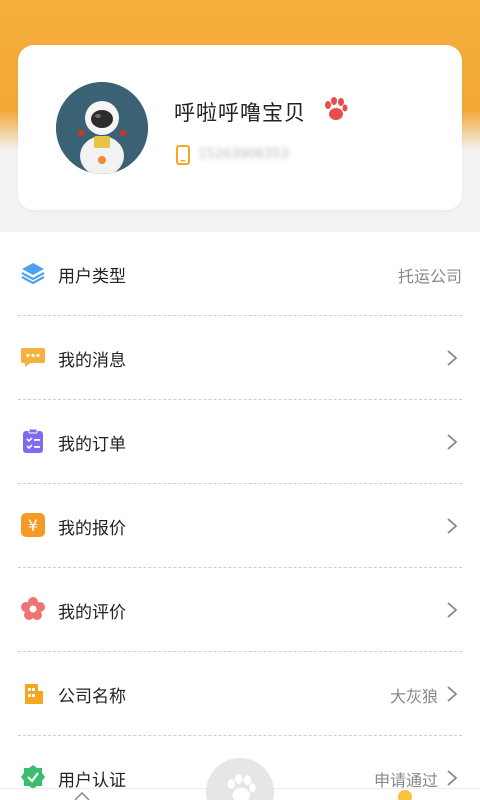  I want to click on yuan-icon: ¥, so click(33, 525).